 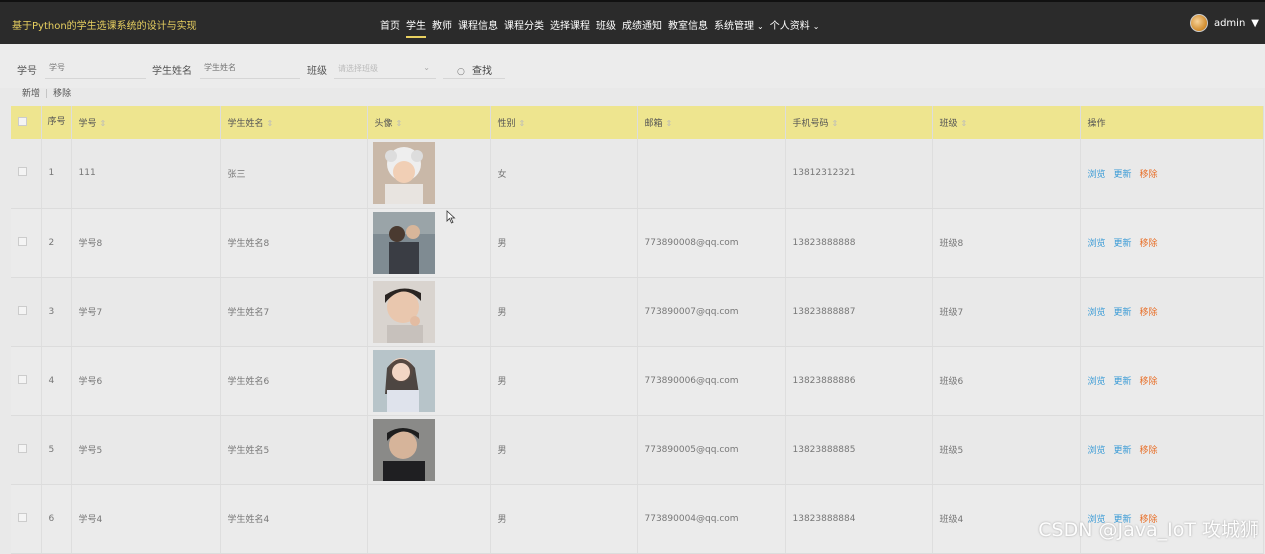 What do you see at coordinates (570, 27) in the screenshot?
I see `nav-select-course: 选择课程` at bounding box center [570, 27].